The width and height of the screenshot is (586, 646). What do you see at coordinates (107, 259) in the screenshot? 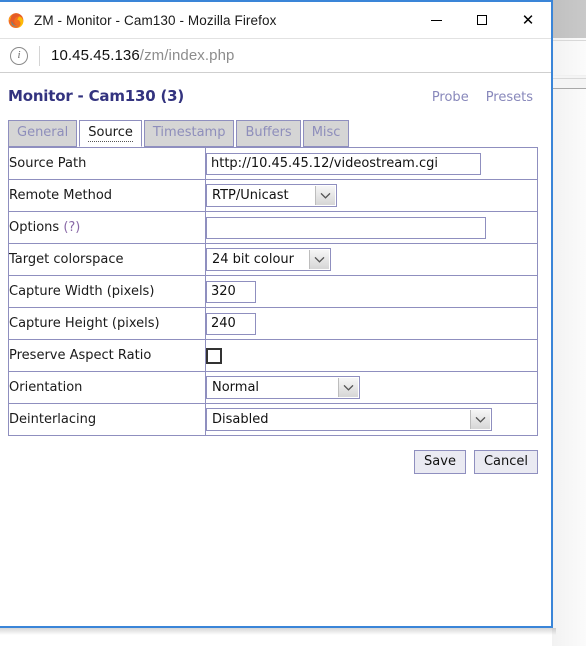
I see `label-target-colorspace: Target colorspace` at bounding box center [107, 259].